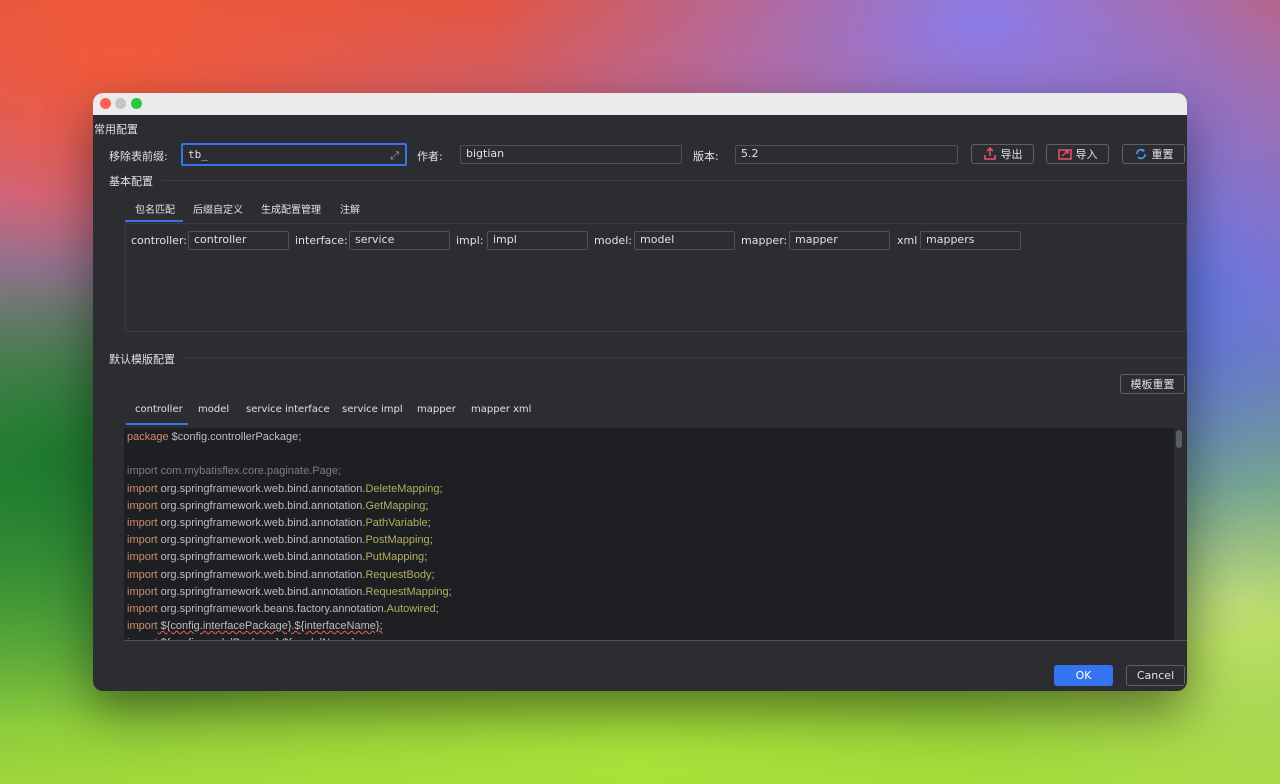 The width and height of the screenshot is (1280, 784). Describe the element at coordinates (397, 540) in the screenshot. I see `code-annotation: PostMapping` at that location.